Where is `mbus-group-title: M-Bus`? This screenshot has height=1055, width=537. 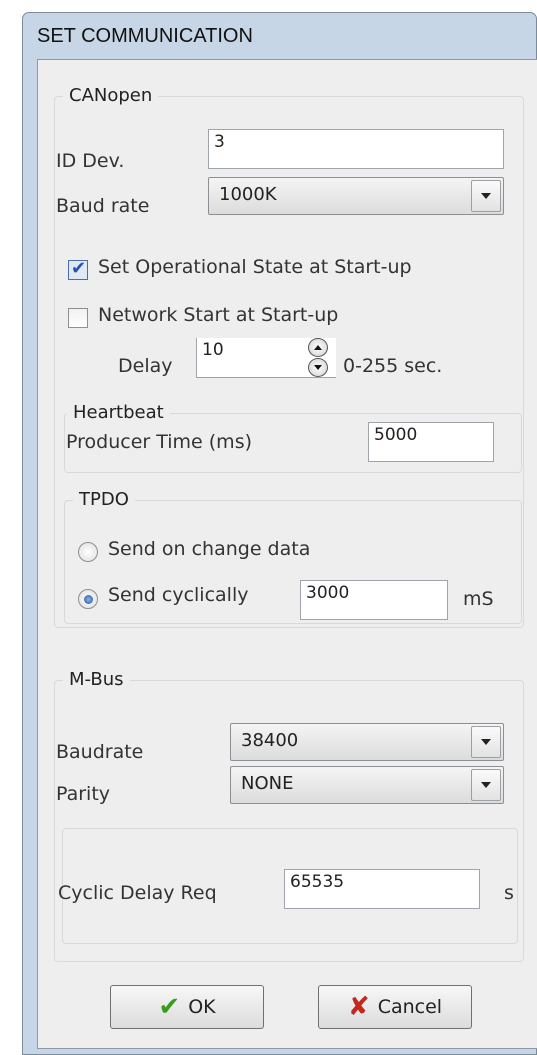 mbus-group-title: M-Bus is located at coordinates (96, 679).